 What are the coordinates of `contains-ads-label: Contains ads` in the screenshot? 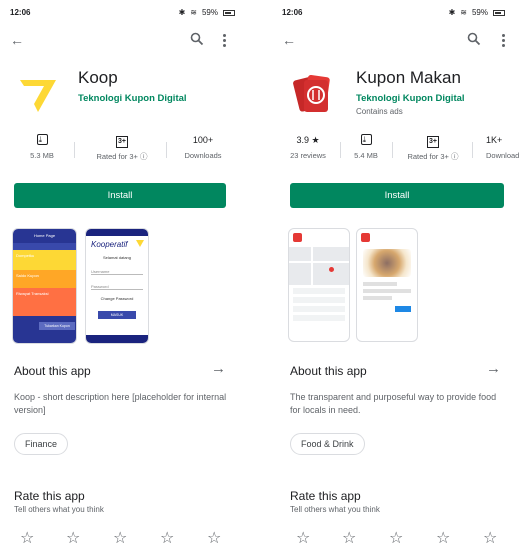 It's located at (379, 111).